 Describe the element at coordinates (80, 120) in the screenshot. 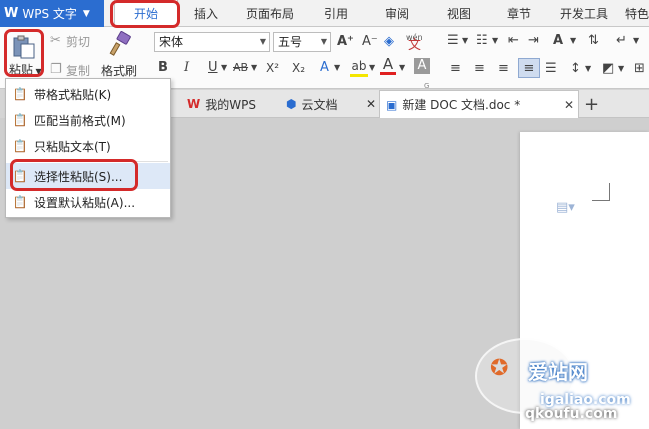

I see `menu-item-label: 匹配当前格式(M)` at that location.